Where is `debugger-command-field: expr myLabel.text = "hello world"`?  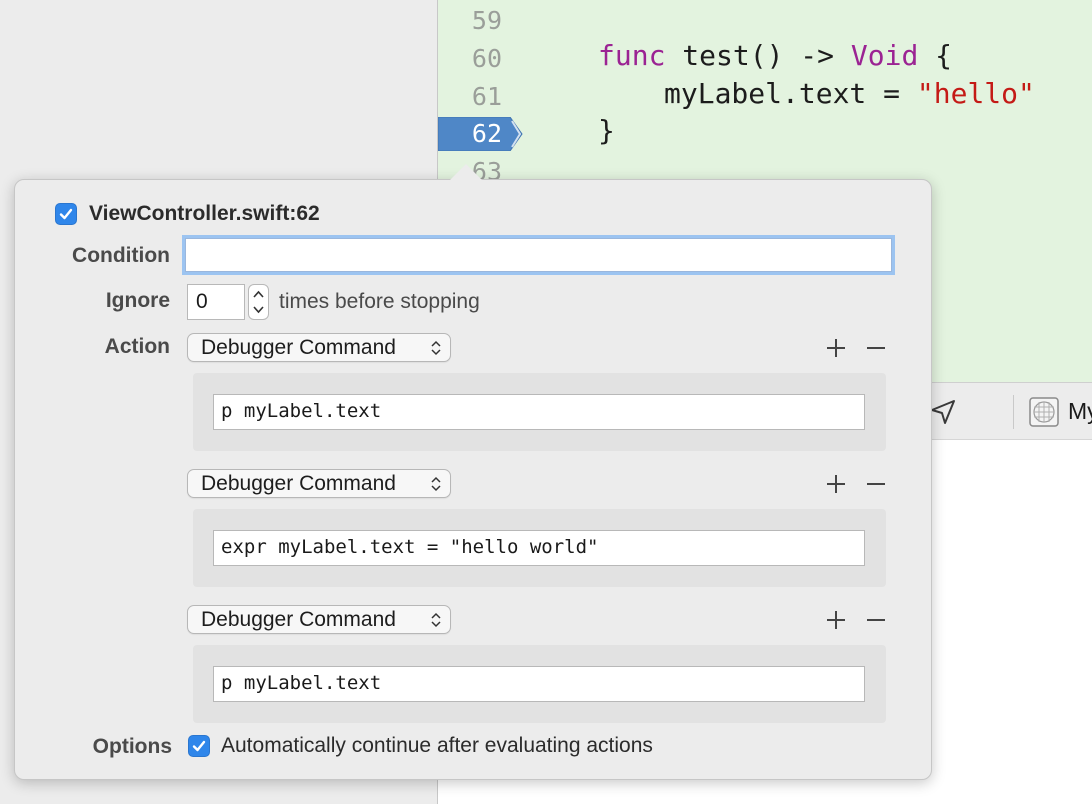 debugger-command-field: expr myLabel.text = "hello world" is located at coordinates (539, 548).